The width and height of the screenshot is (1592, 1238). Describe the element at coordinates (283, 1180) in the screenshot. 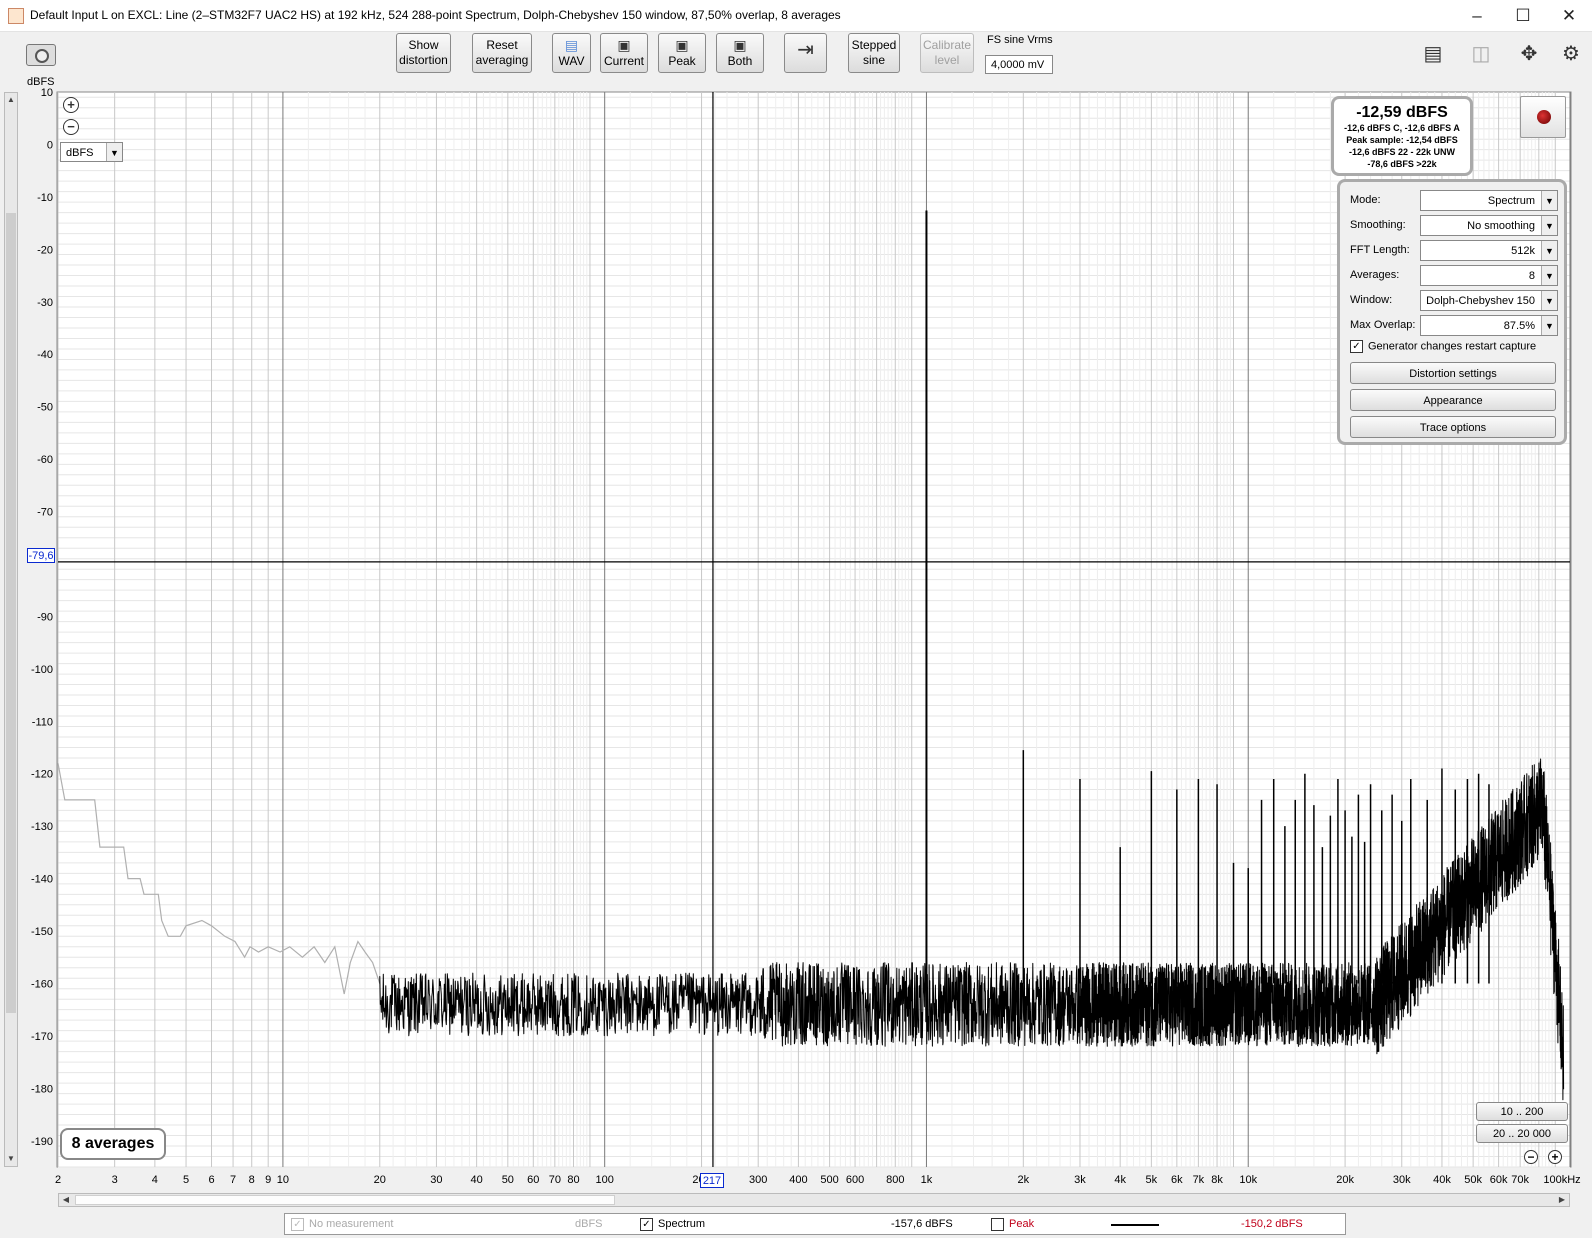

I see `x-tick-label: 10` at that location.